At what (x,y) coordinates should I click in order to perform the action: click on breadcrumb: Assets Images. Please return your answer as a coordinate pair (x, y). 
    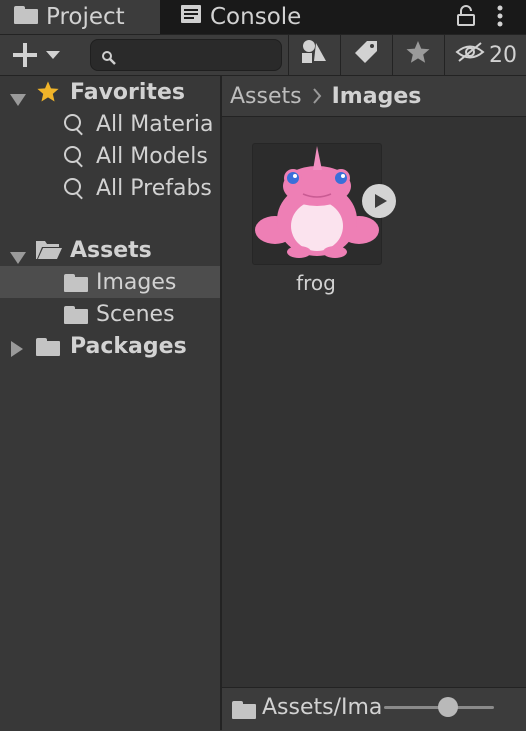
    Looking at the image, I should click on (374, 96).